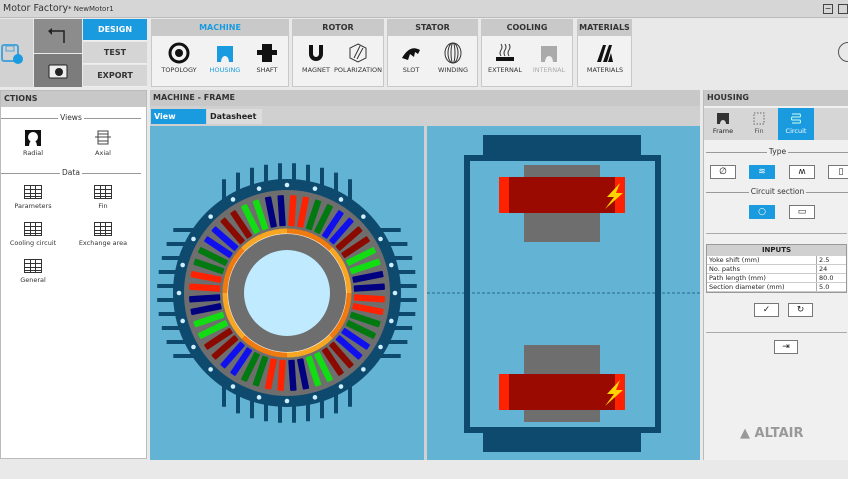 The height and width of the screenshot is (479, 848). I want to click on undo-button, so click(58, 36).